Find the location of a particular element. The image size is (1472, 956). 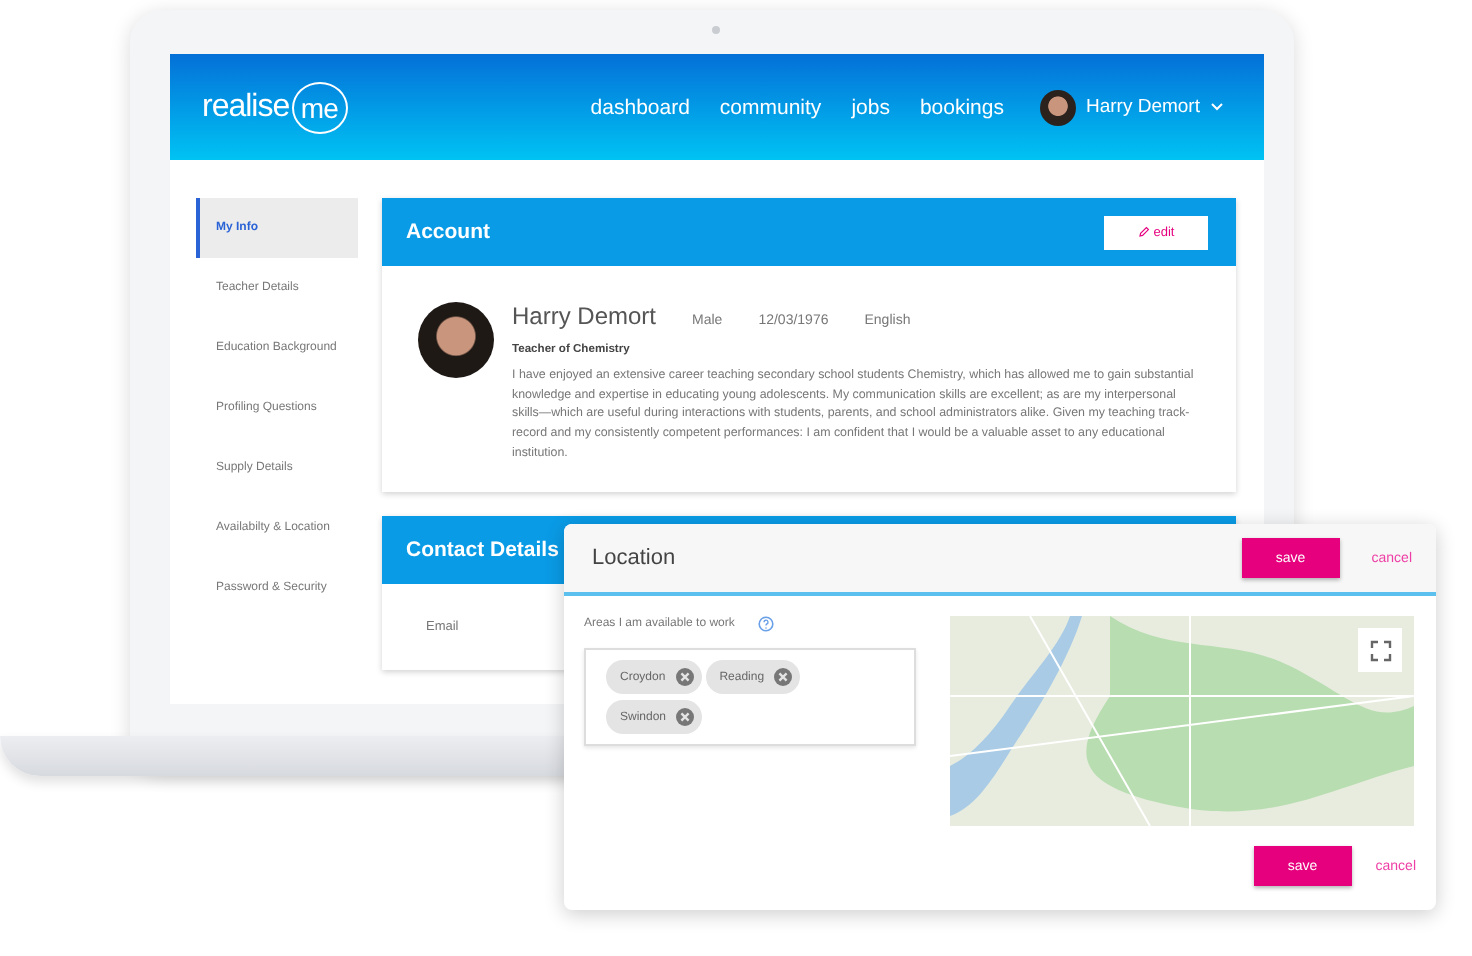

user-menu: Harry Demort is located at coordinates (1131, 107).